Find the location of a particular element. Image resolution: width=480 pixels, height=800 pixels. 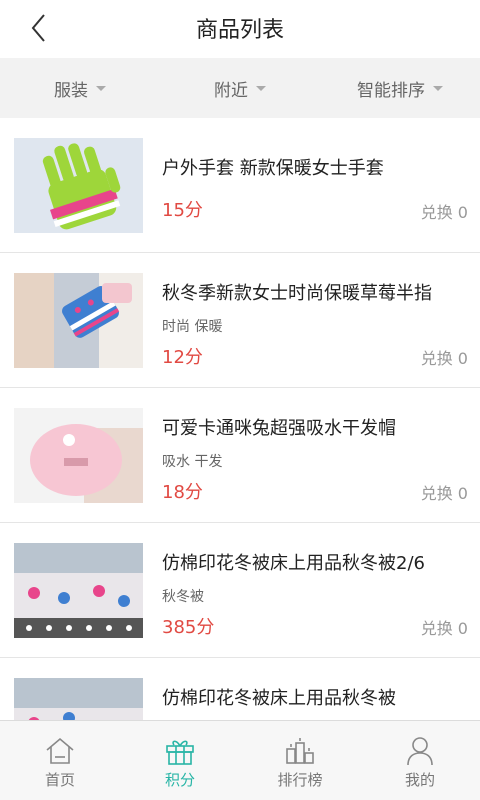

filter-label: 服装 is located at coordinates (71, 90).